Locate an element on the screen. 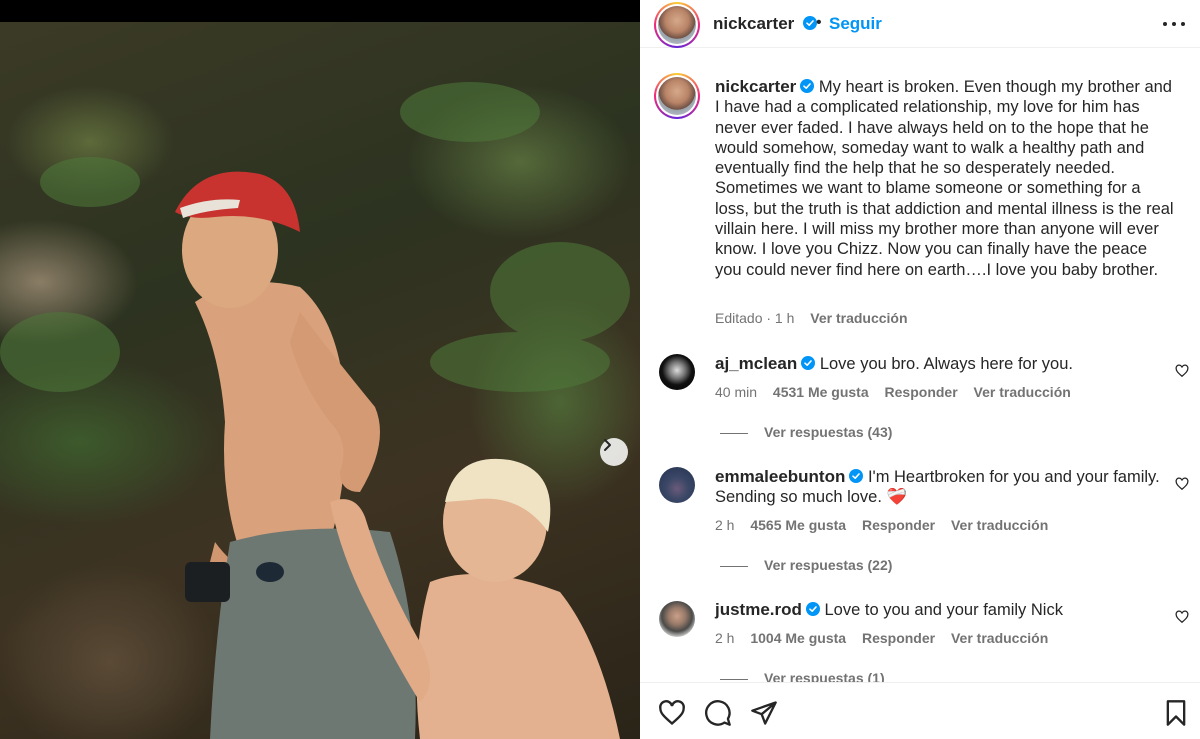 The width and height of the screenshot is (1200, 739). chevron-right-icon is located at coordinates (607, 445).